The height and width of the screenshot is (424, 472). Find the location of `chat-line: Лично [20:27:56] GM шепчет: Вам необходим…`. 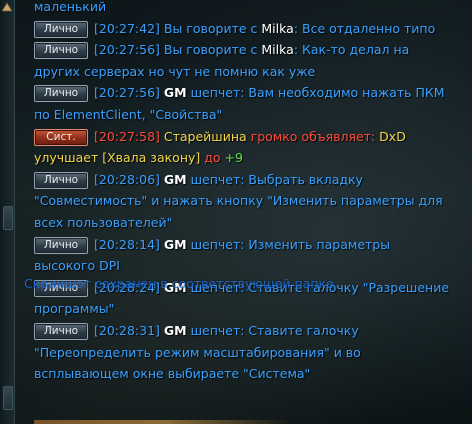

chat-line: Лично [20:27:56] GM шепчет: Вам необходим… is located at coordinates (249, 93).